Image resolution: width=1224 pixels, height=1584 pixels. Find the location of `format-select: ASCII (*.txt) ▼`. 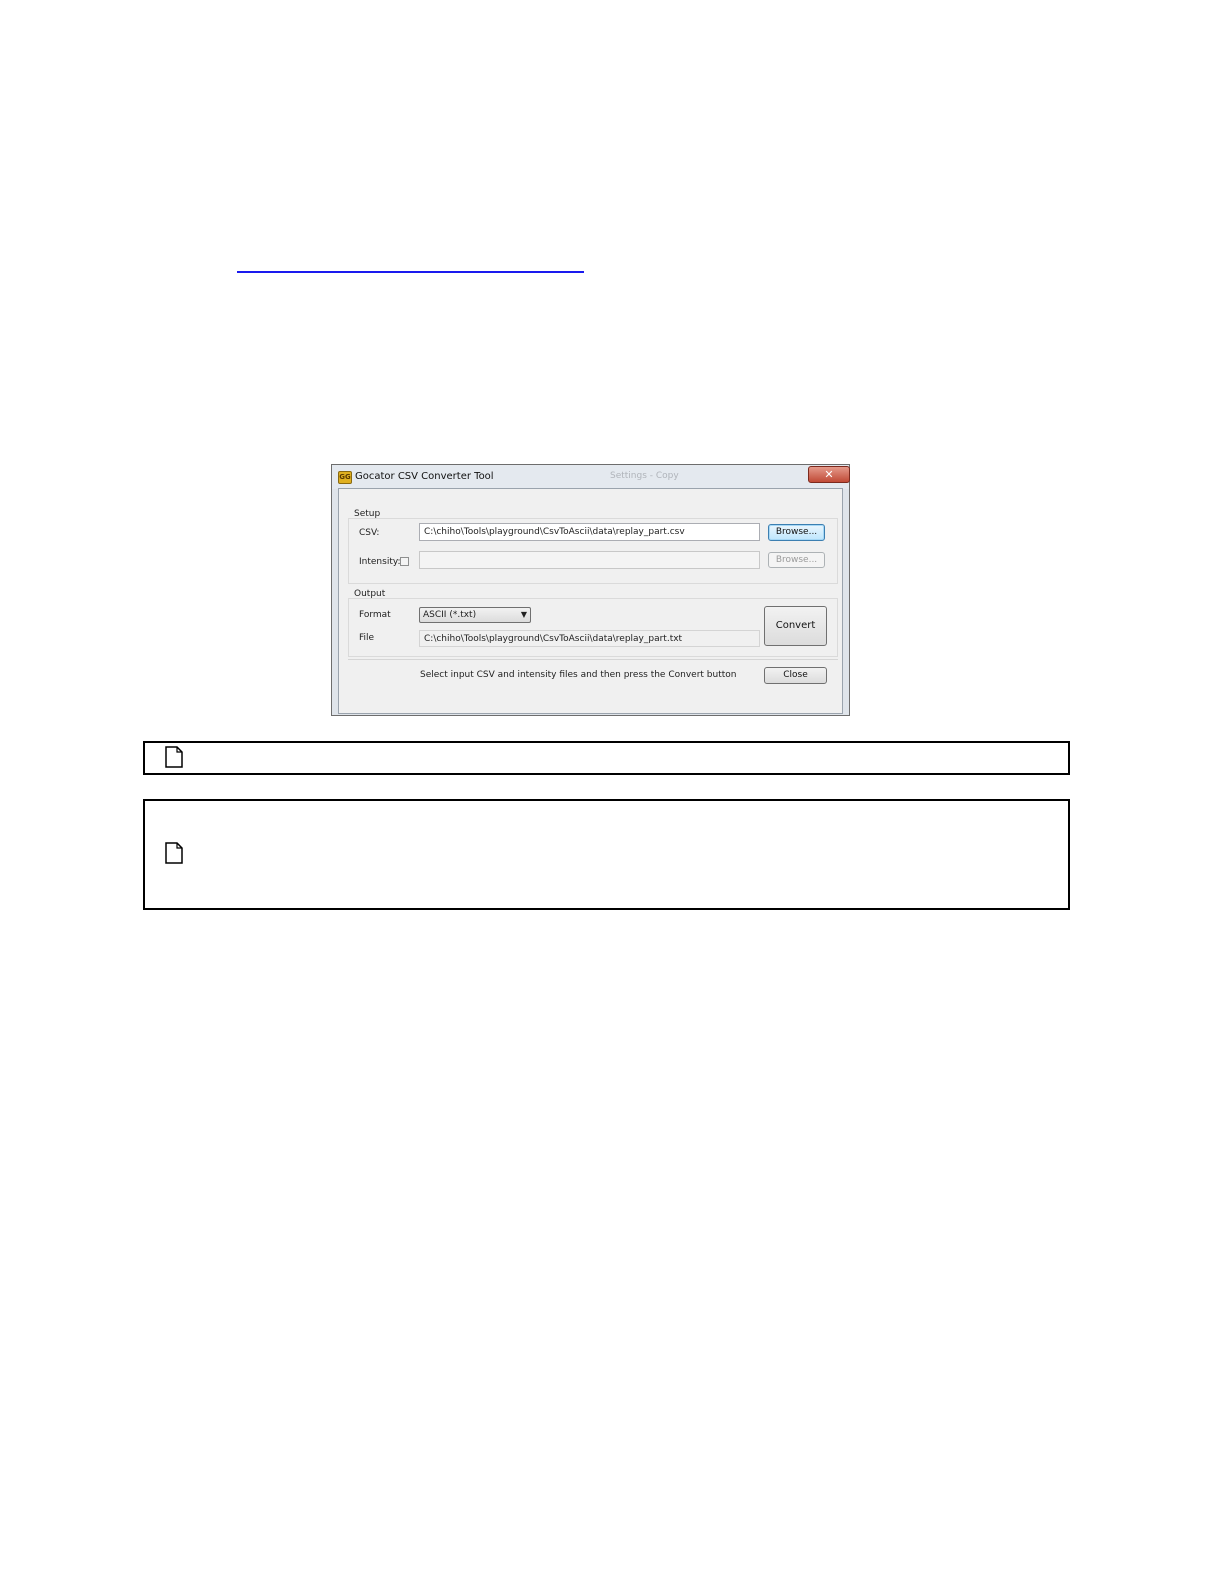

format-select: ASCII (*.txt) ▼ is located at coordinates (475, 615).